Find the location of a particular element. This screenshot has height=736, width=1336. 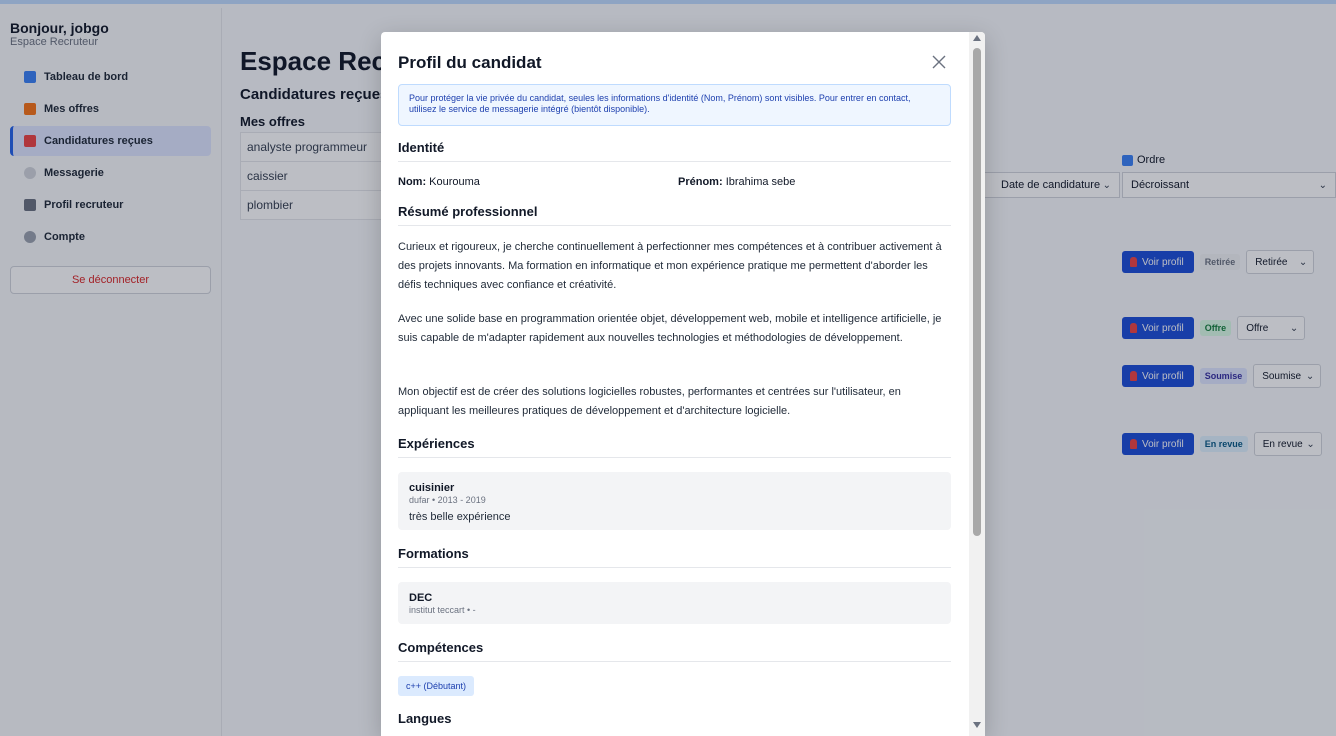

scroll-up-arrow-icon is located at coordinates (977, 38).